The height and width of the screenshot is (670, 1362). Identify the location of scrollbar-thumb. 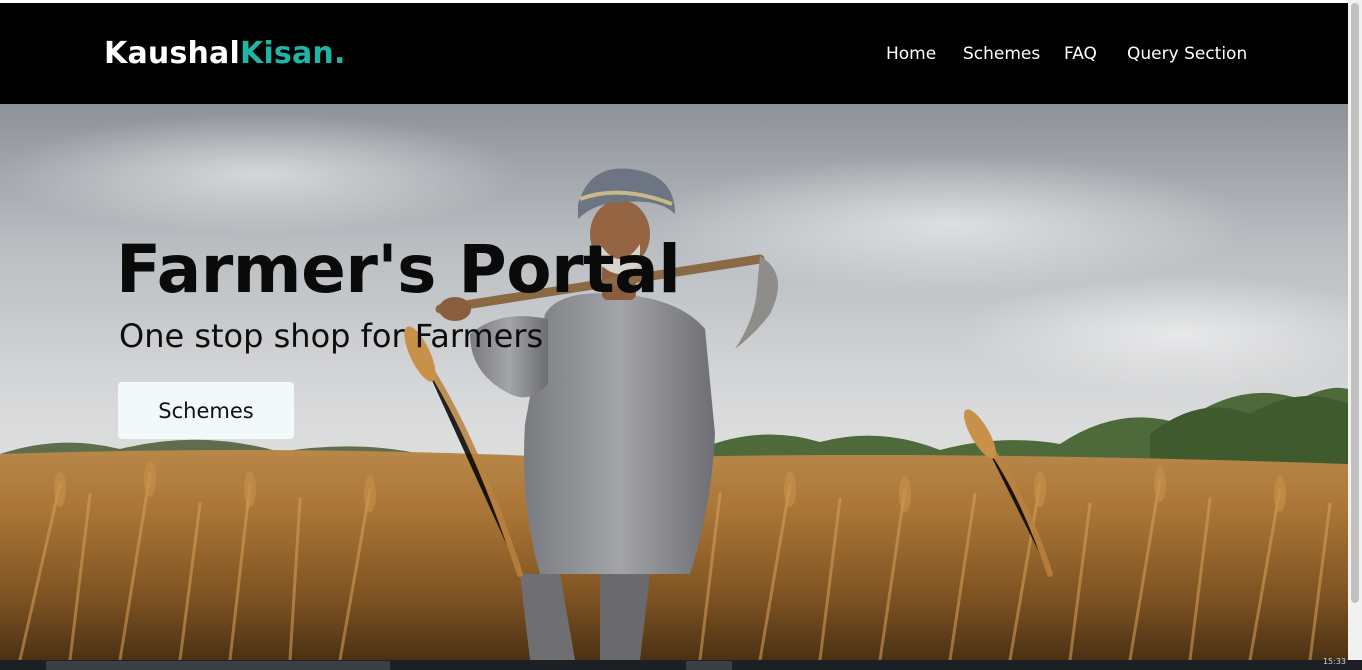
(1355, 303).